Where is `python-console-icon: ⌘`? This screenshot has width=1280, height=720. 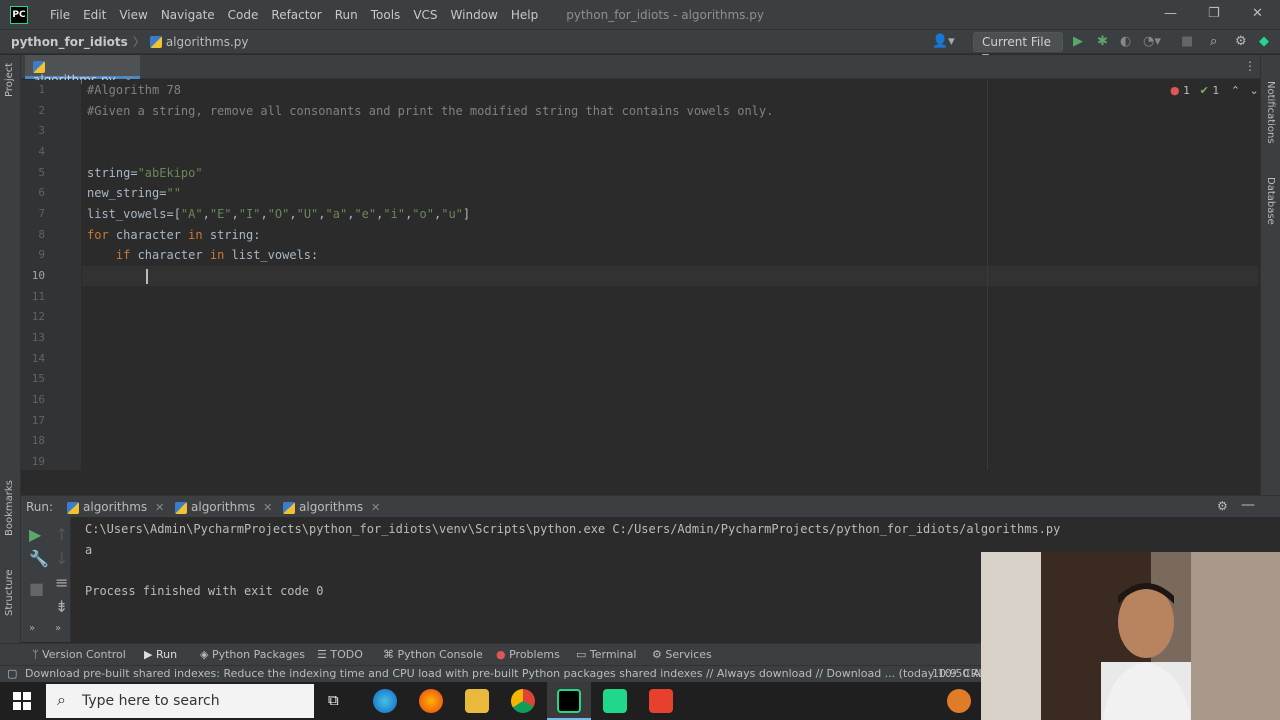
python-console-icon: ⌘ is located at coordinates (390, 654).